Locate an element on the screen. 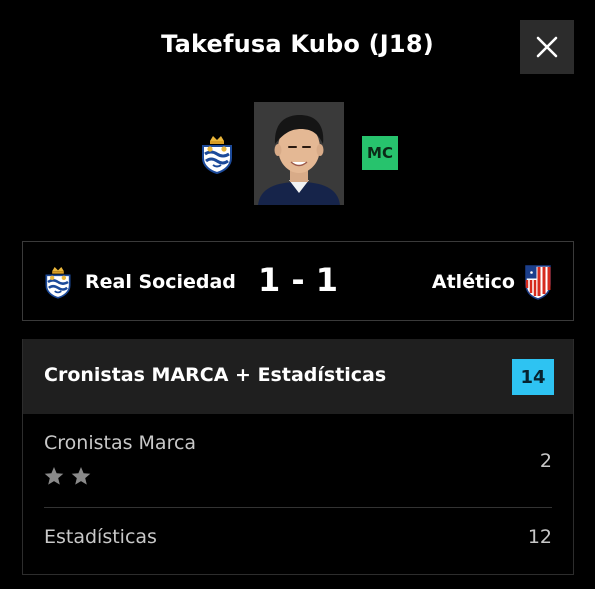 This screenshot has width=595, height=589. rating-total-badge: 14 is located at coordinates (533, 377).